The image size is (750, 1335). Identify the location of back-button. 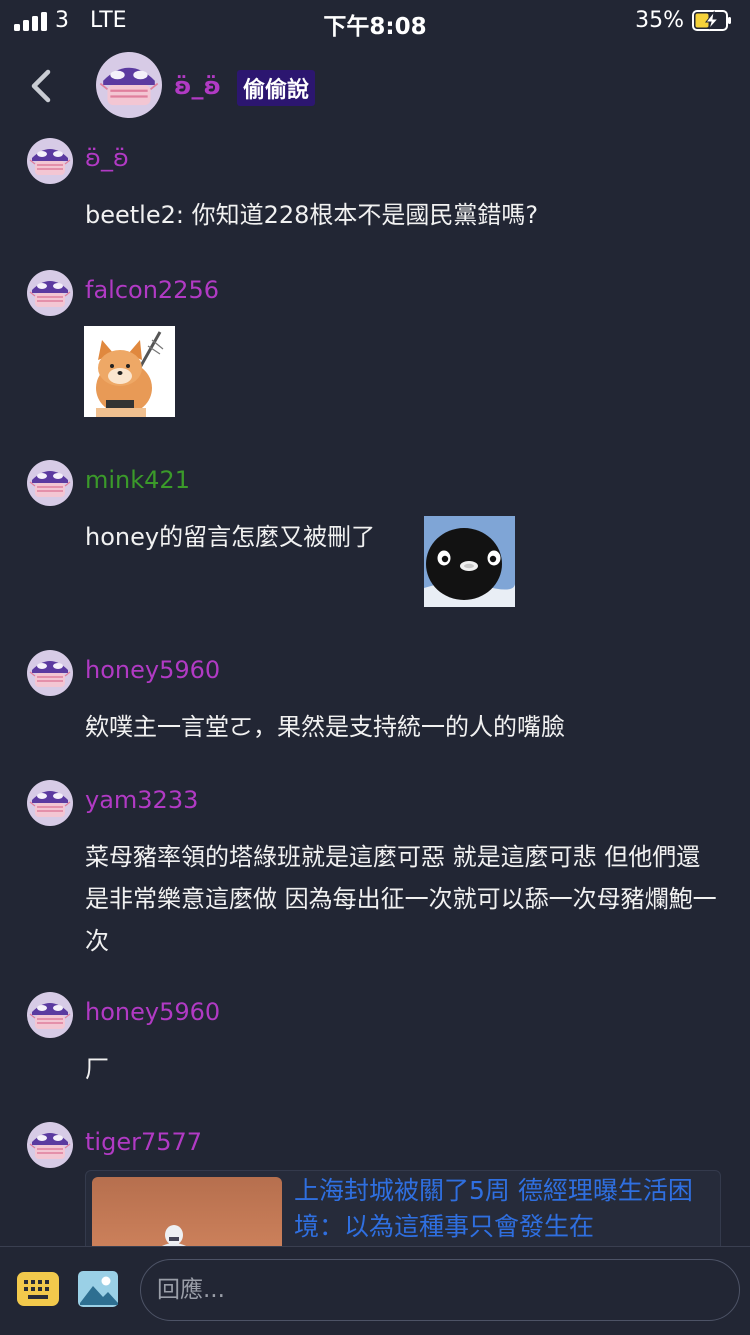
(42, 86).